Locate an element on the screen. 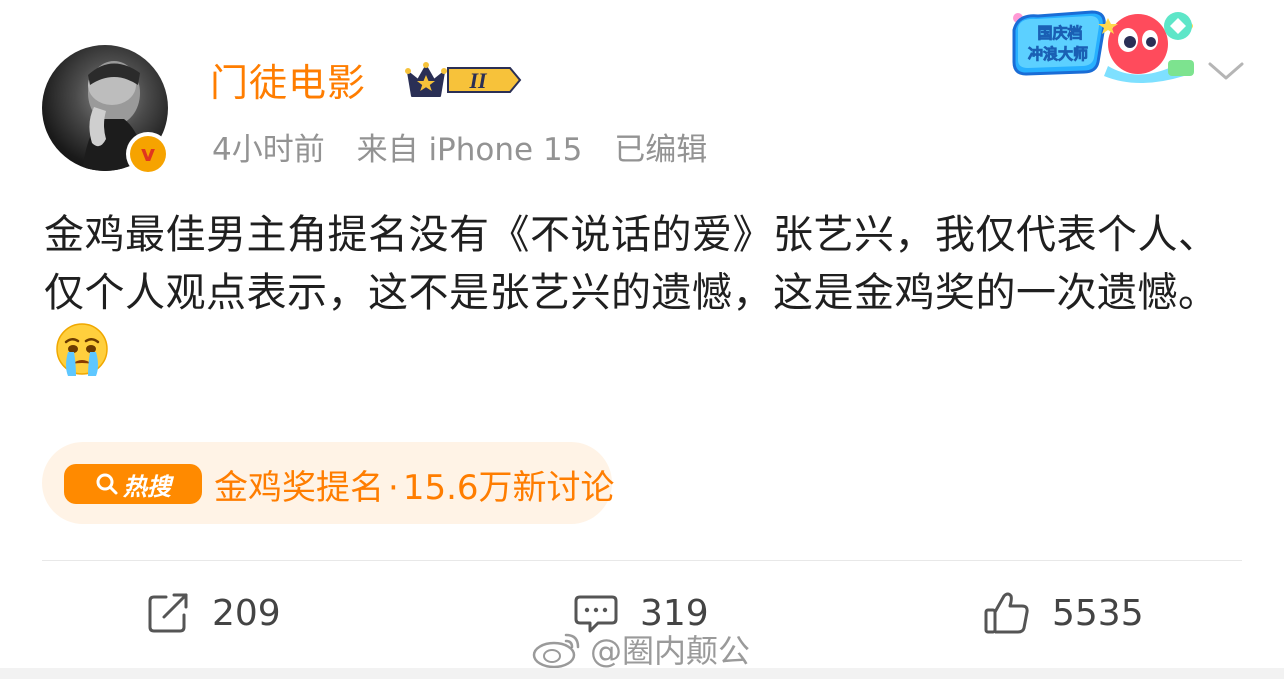  vip-badge: II is located at coordinates (464, 80).